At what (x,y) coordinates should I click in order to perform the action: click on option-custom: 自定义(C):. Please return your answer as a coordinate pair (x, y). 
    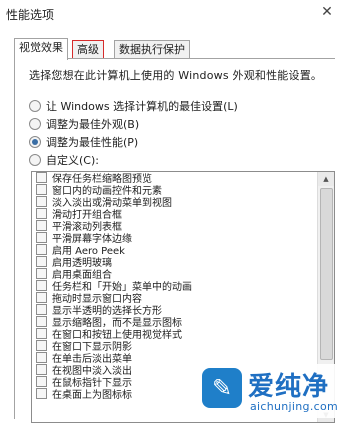
    Looking at the image, I should click on (64, 161).